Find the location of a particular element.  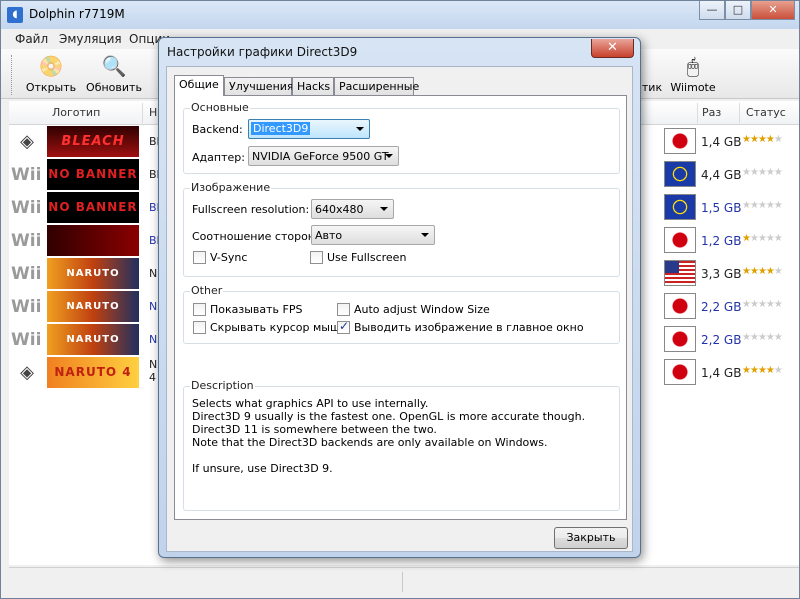

dolphin-app-icon: ◖ is located at coordinates (15, 15).